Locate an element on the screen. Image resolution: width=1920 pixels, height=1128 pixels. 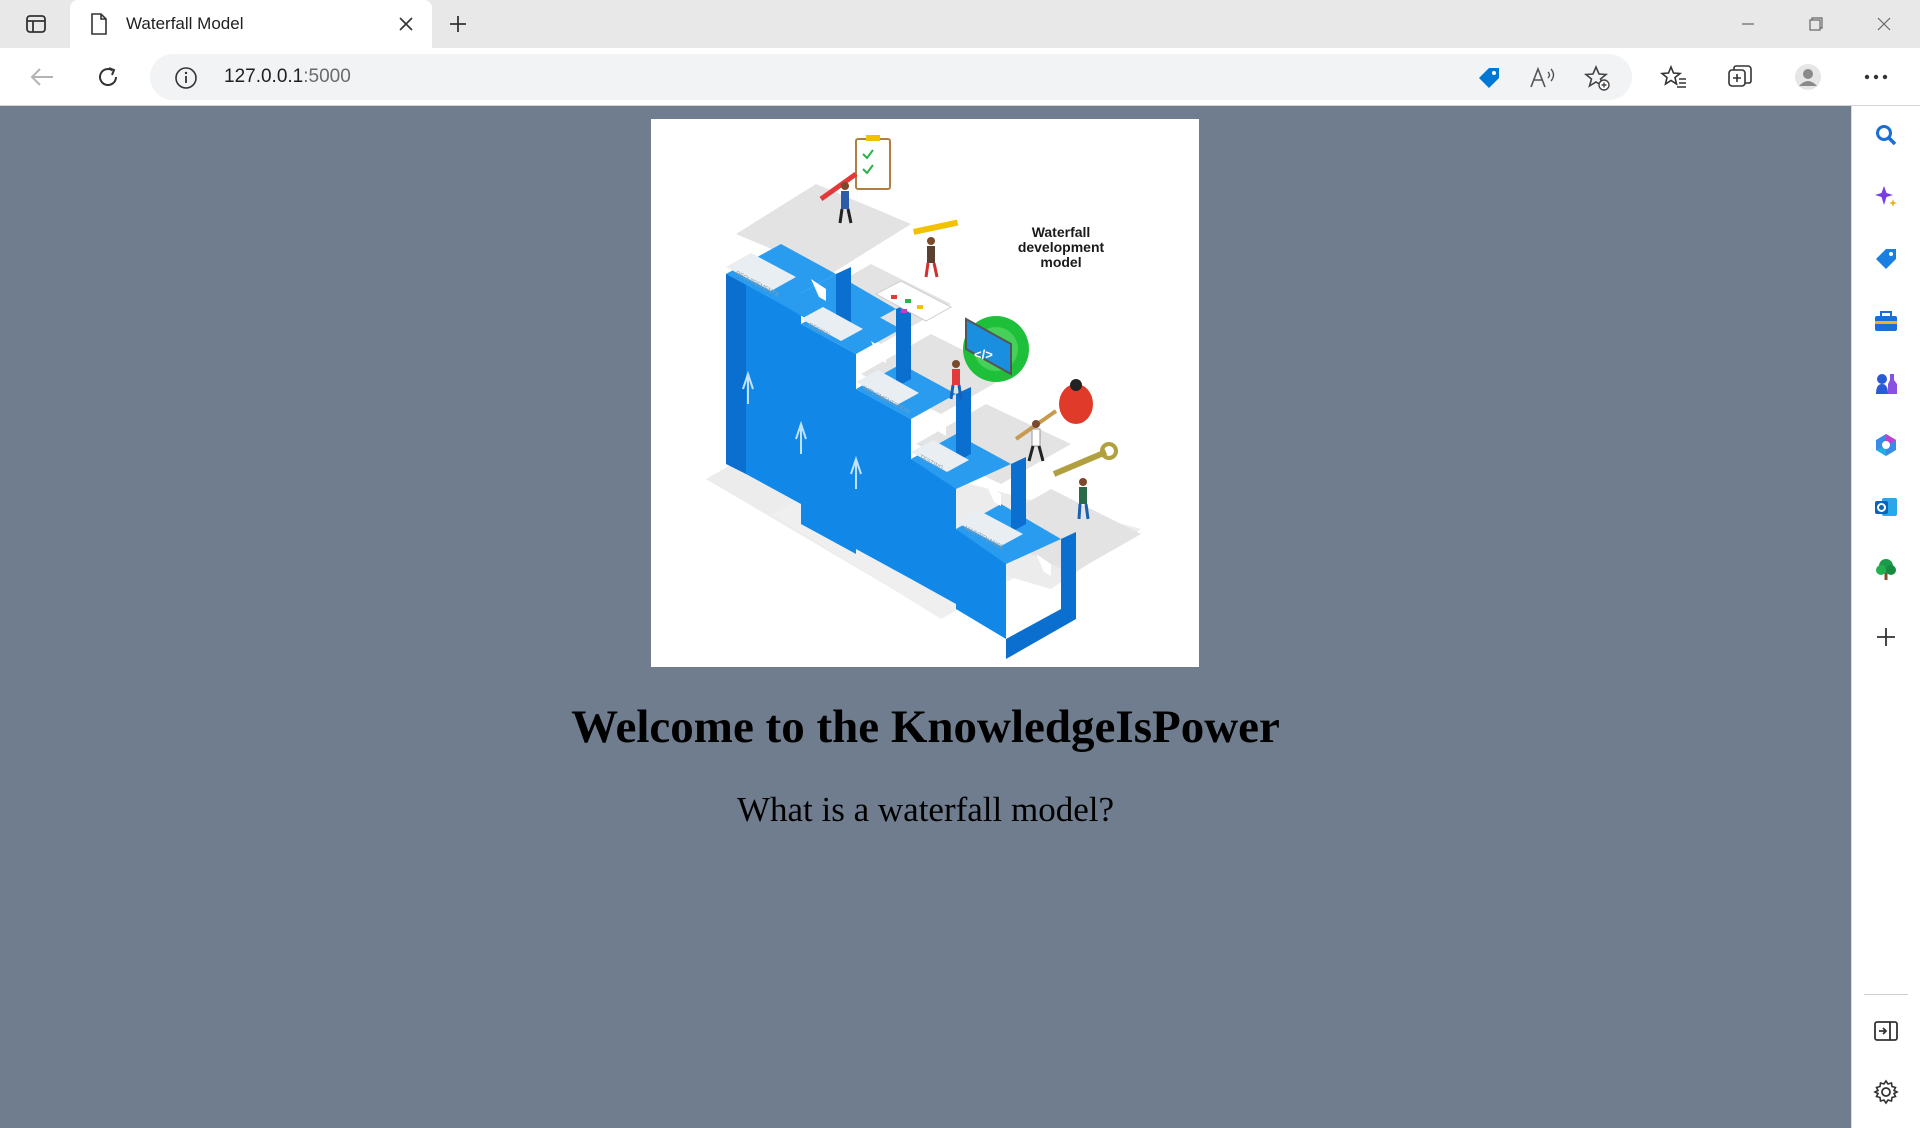
image-caption-line: model is located at coordinates (1060, 262).